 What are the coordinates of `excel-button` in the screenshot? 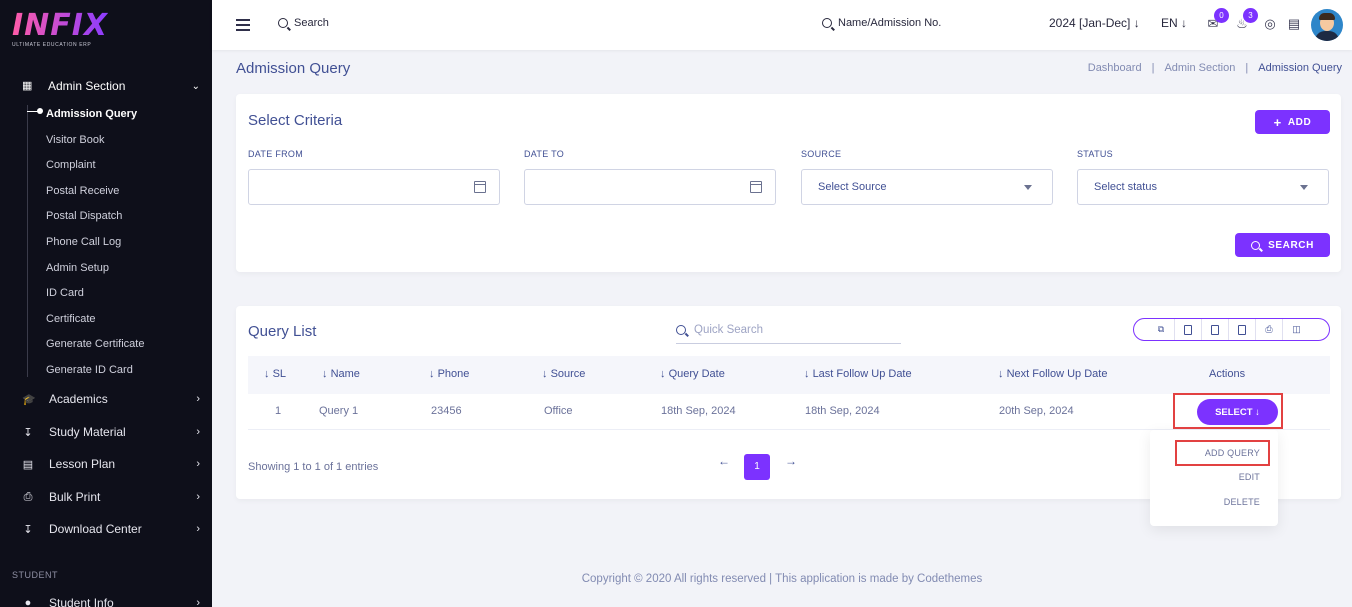 It's located at (1188, 329).